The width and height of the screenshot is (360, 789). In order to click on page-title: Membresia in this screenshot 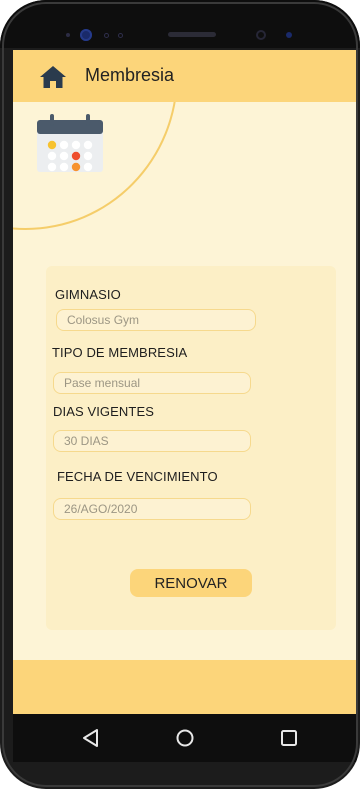, I will do `click(130, 75)`.